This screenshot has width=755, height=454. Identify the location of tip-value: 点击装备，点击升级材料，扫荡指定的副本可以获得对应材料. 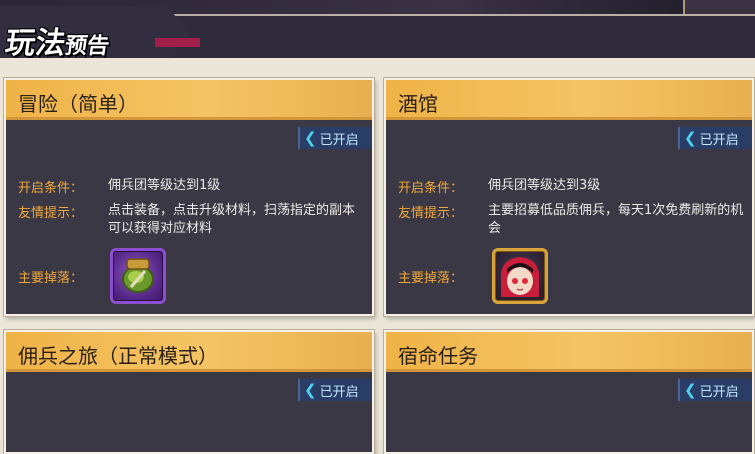
(232, 219).